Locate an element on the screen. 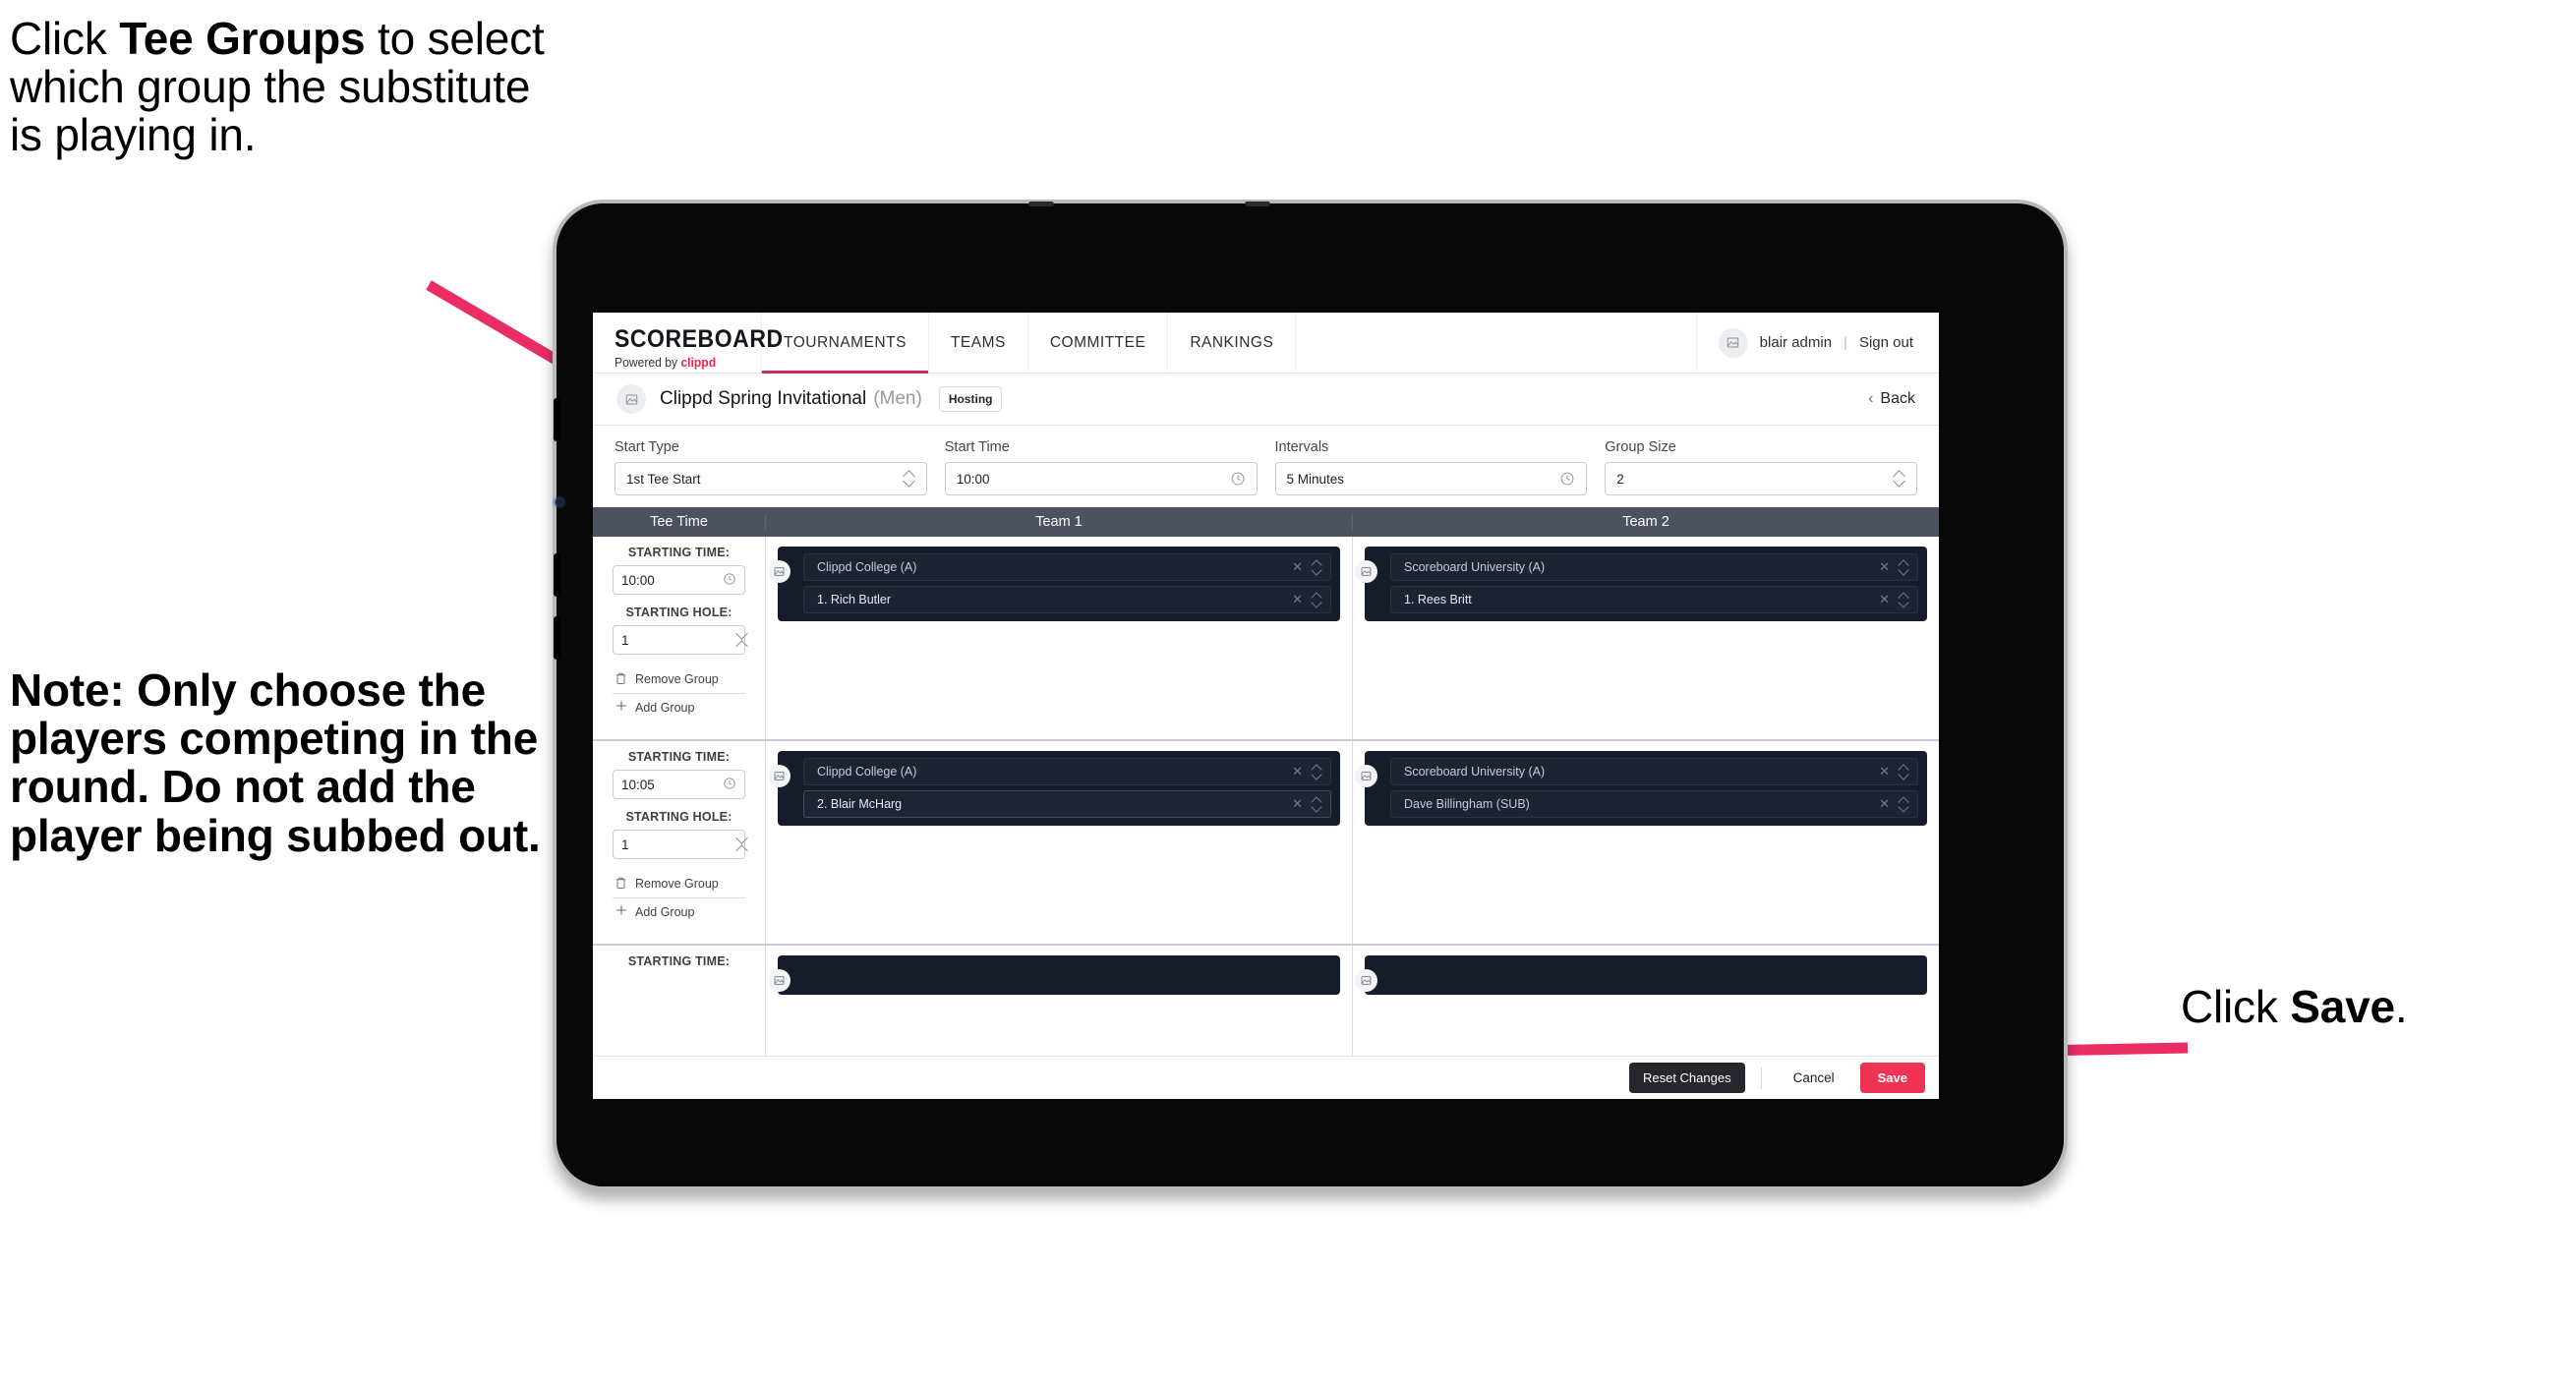  starting-time-label: STARTING TIME: is located at coordinates (679, 757).